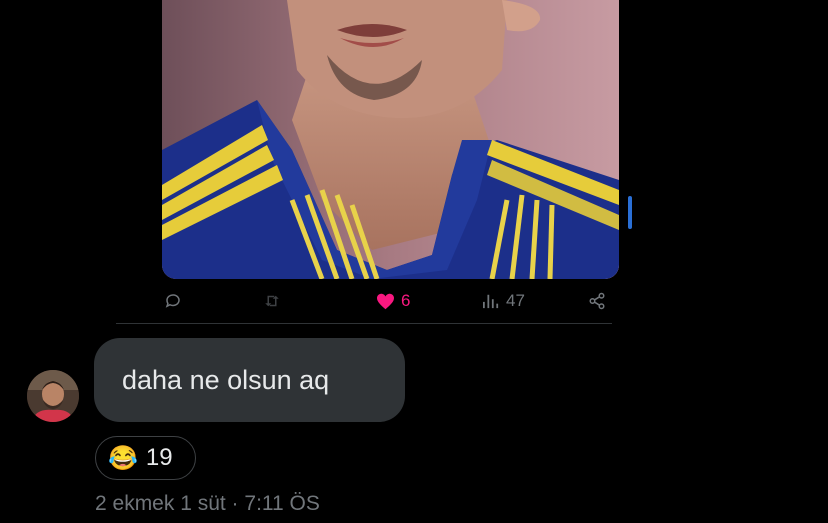 This screenshot has width=828, height=523. I want to click on scrollbar, so click(630, 212).